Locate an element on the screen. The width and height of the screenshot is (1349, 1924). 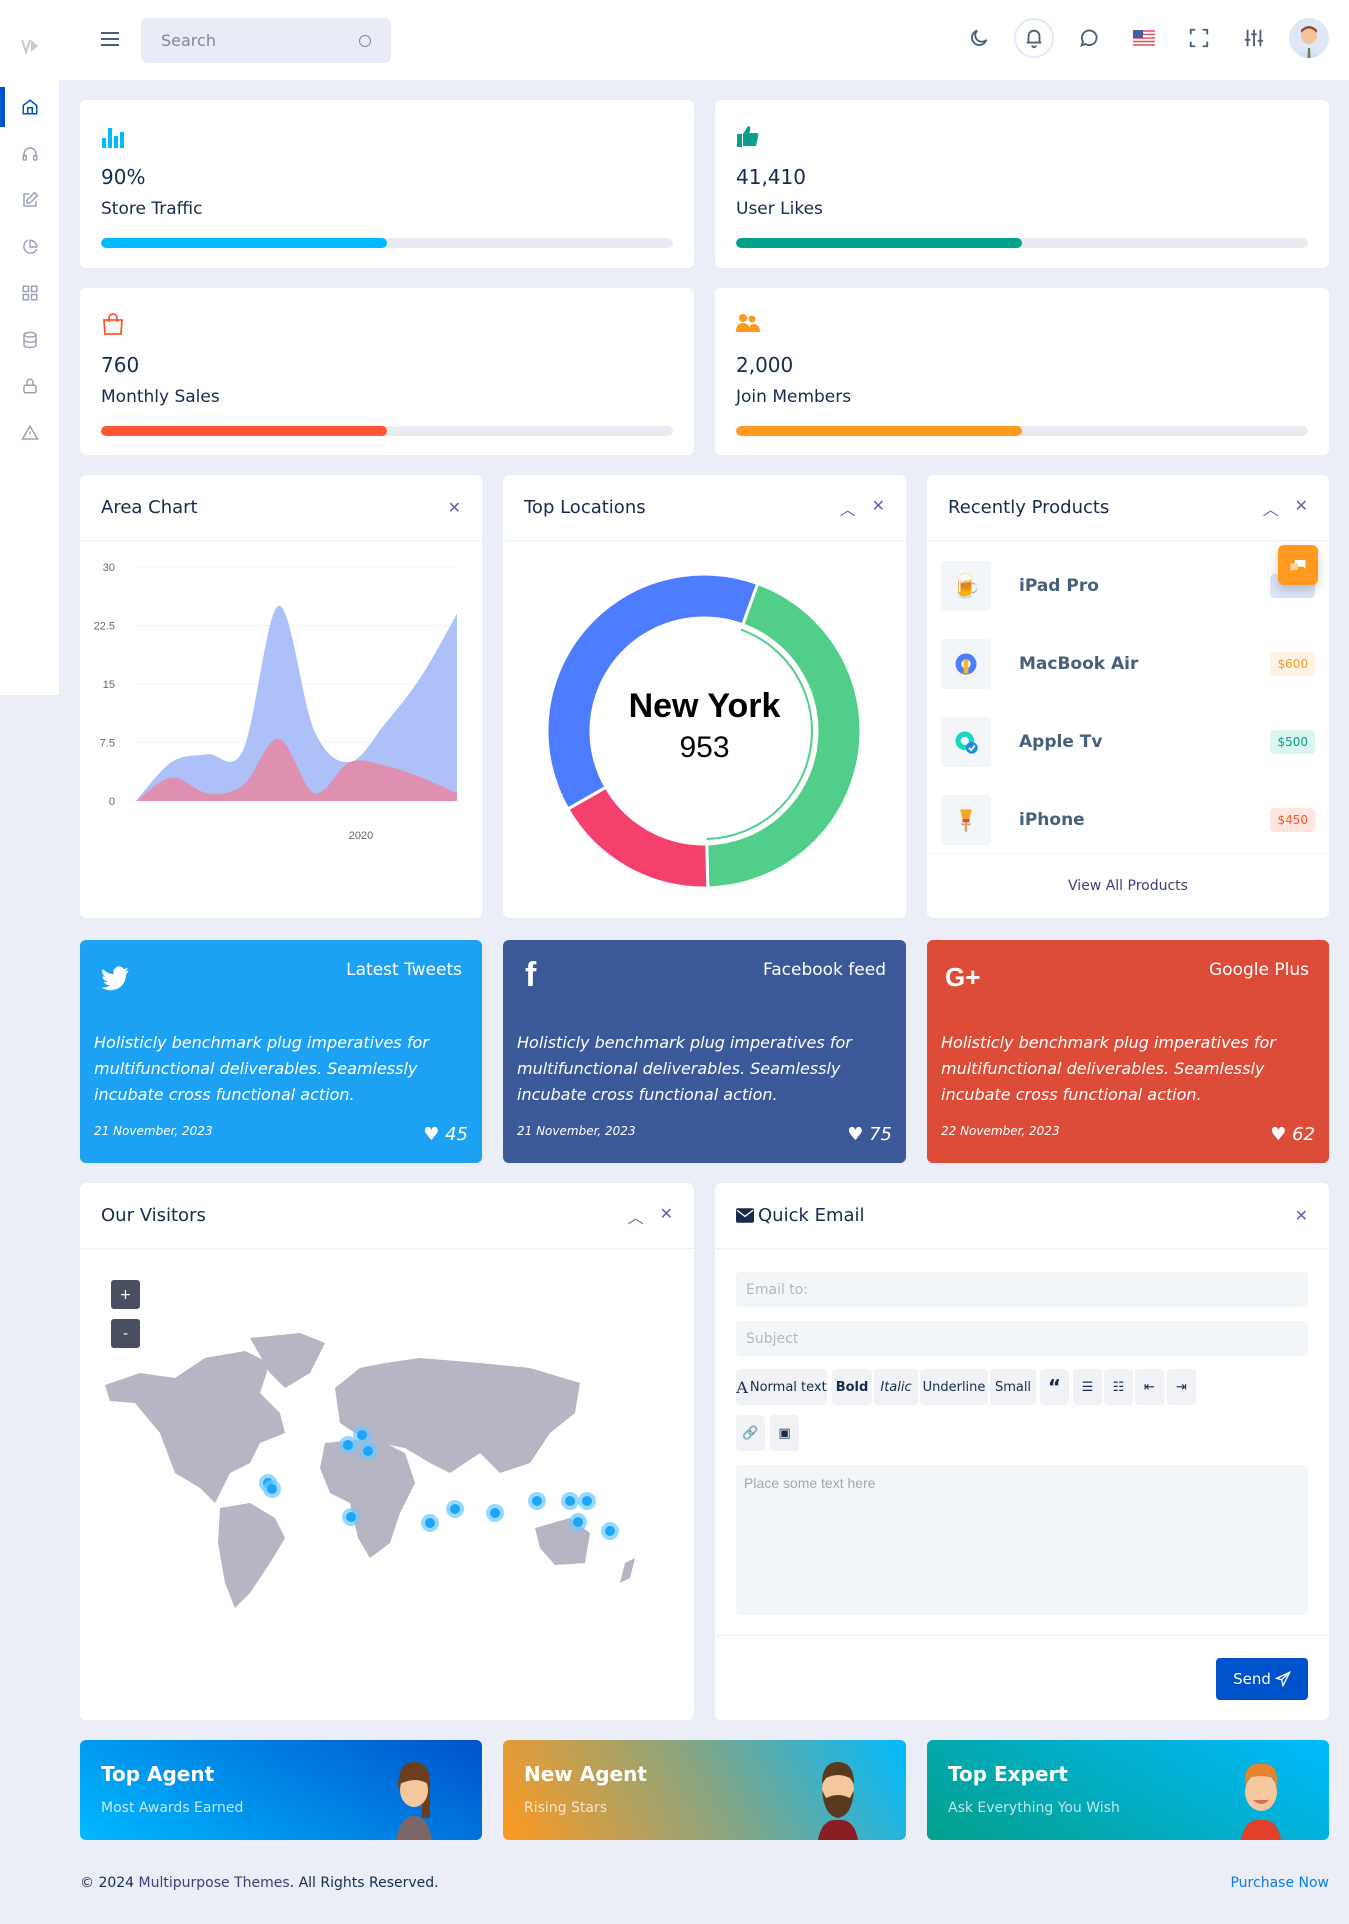
product-item: Apple Tv $500 is located at coordinates (1128, 742).